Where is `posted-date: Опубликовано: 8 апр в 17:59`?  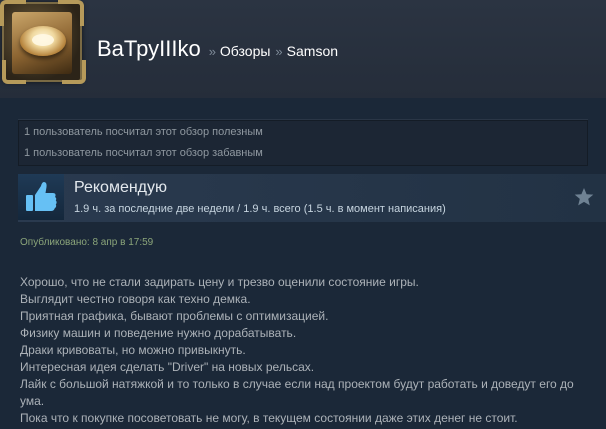
posted-date: Опубликовано: 8 апр в 17:59 is located at coordinates (87, 242).